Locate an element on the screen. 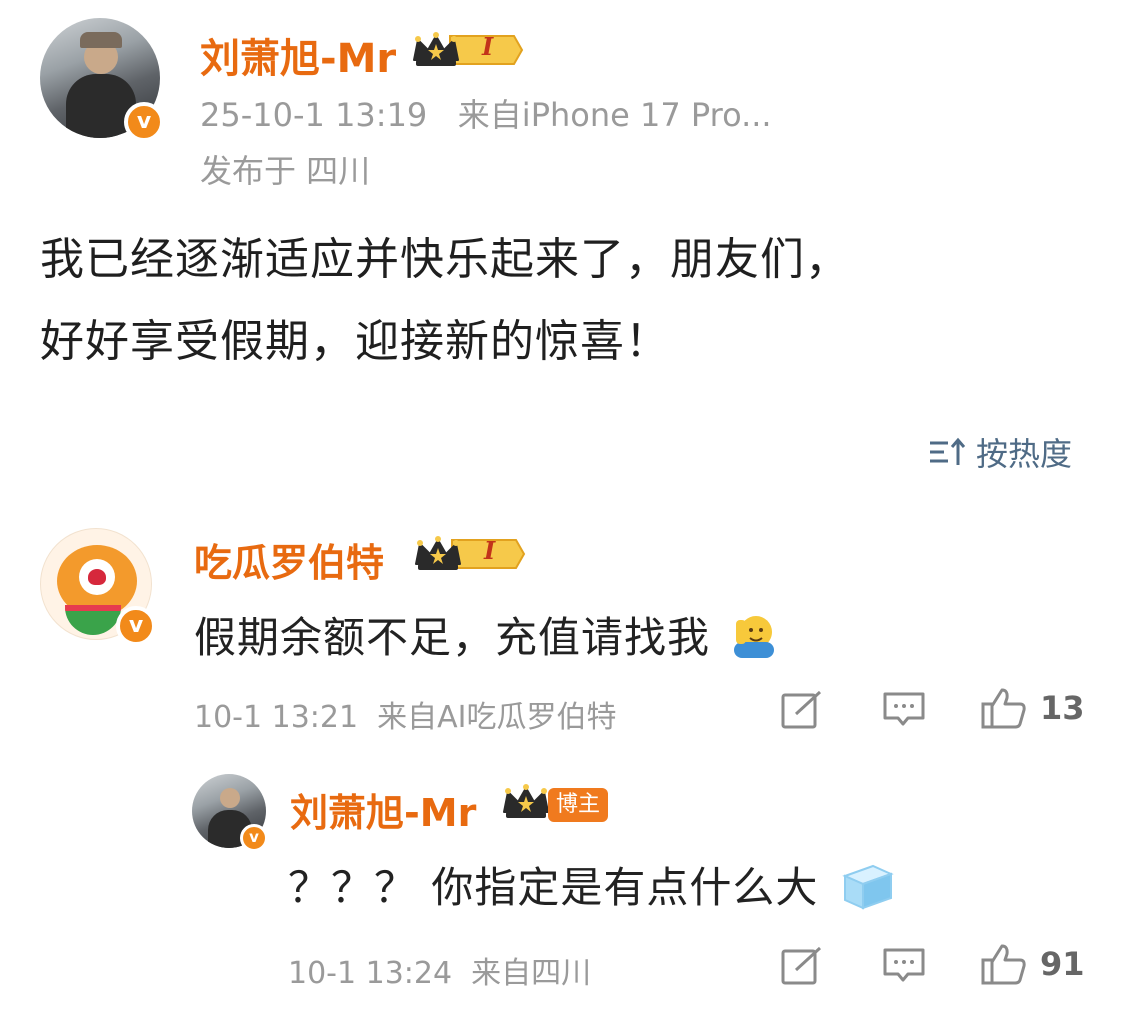 This screenshot has height=1031, width=1125. post-author-avatar: v is located at coordinates (102, 80).